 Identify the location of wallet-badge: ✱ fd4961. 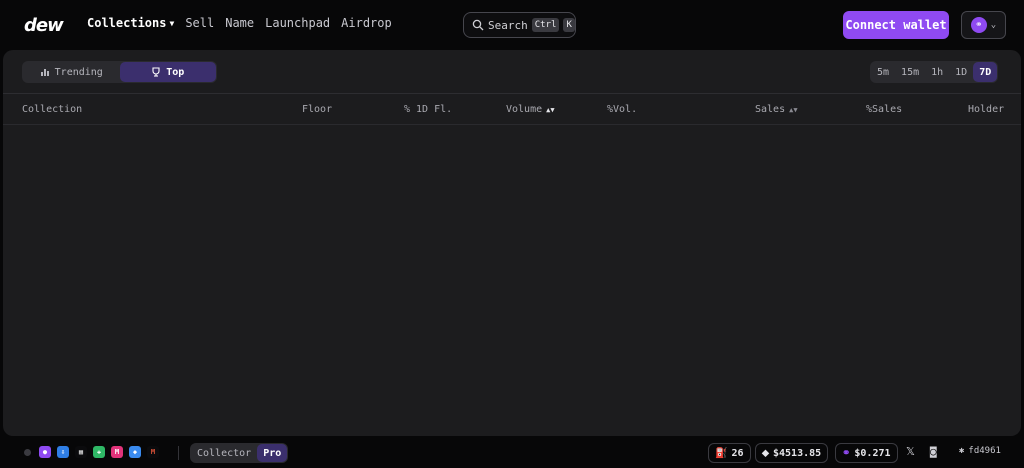
(980, 451).